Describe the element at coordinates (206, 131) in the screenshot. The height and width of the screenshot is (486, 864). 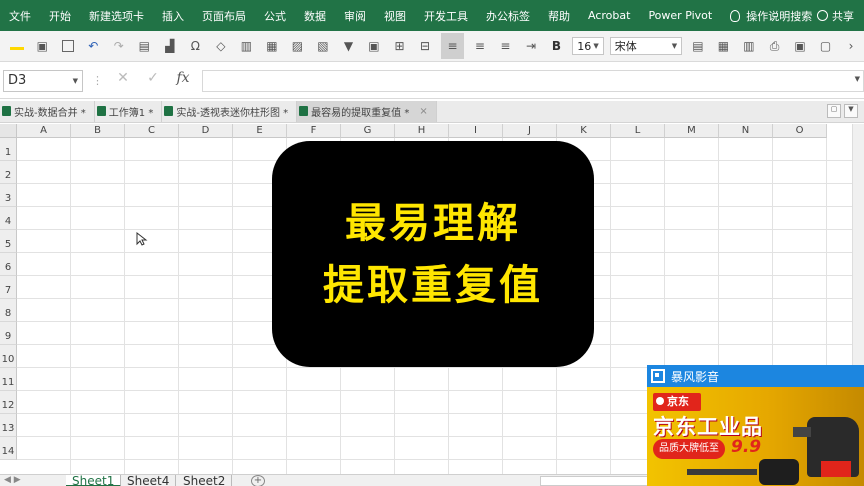
I see `column-header: D` at that location.